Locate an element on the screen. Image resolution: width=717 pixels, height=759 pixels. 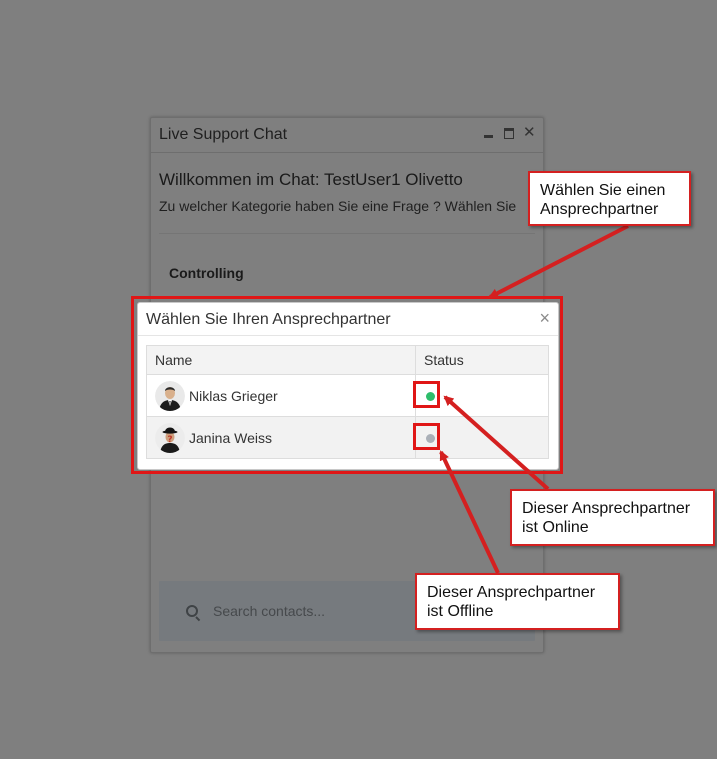
offline-status-highlight is located at coordinates (426, 436).